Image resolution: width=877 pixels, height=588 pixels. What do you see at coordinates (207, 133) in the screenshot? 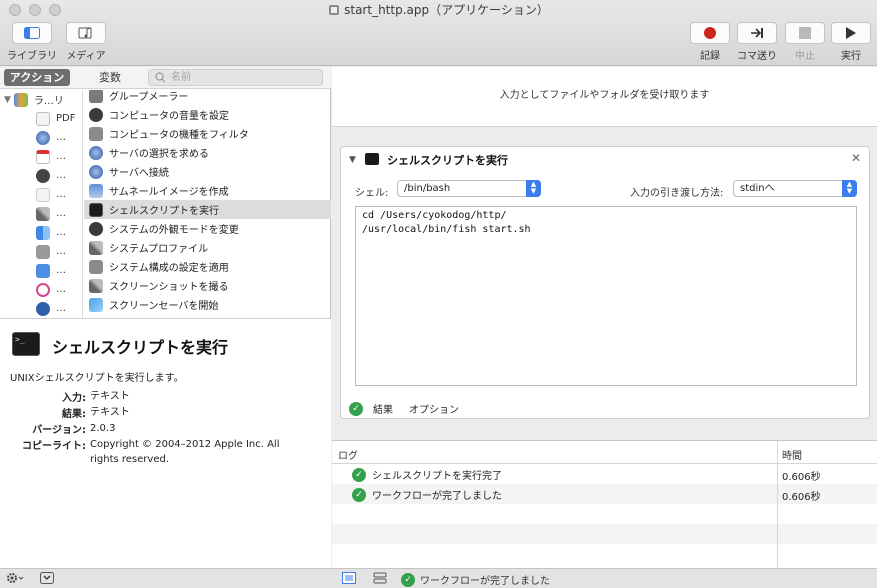
I see `action-item: コンピュータの機種をフィルタ` at bounding box center [207, 133].